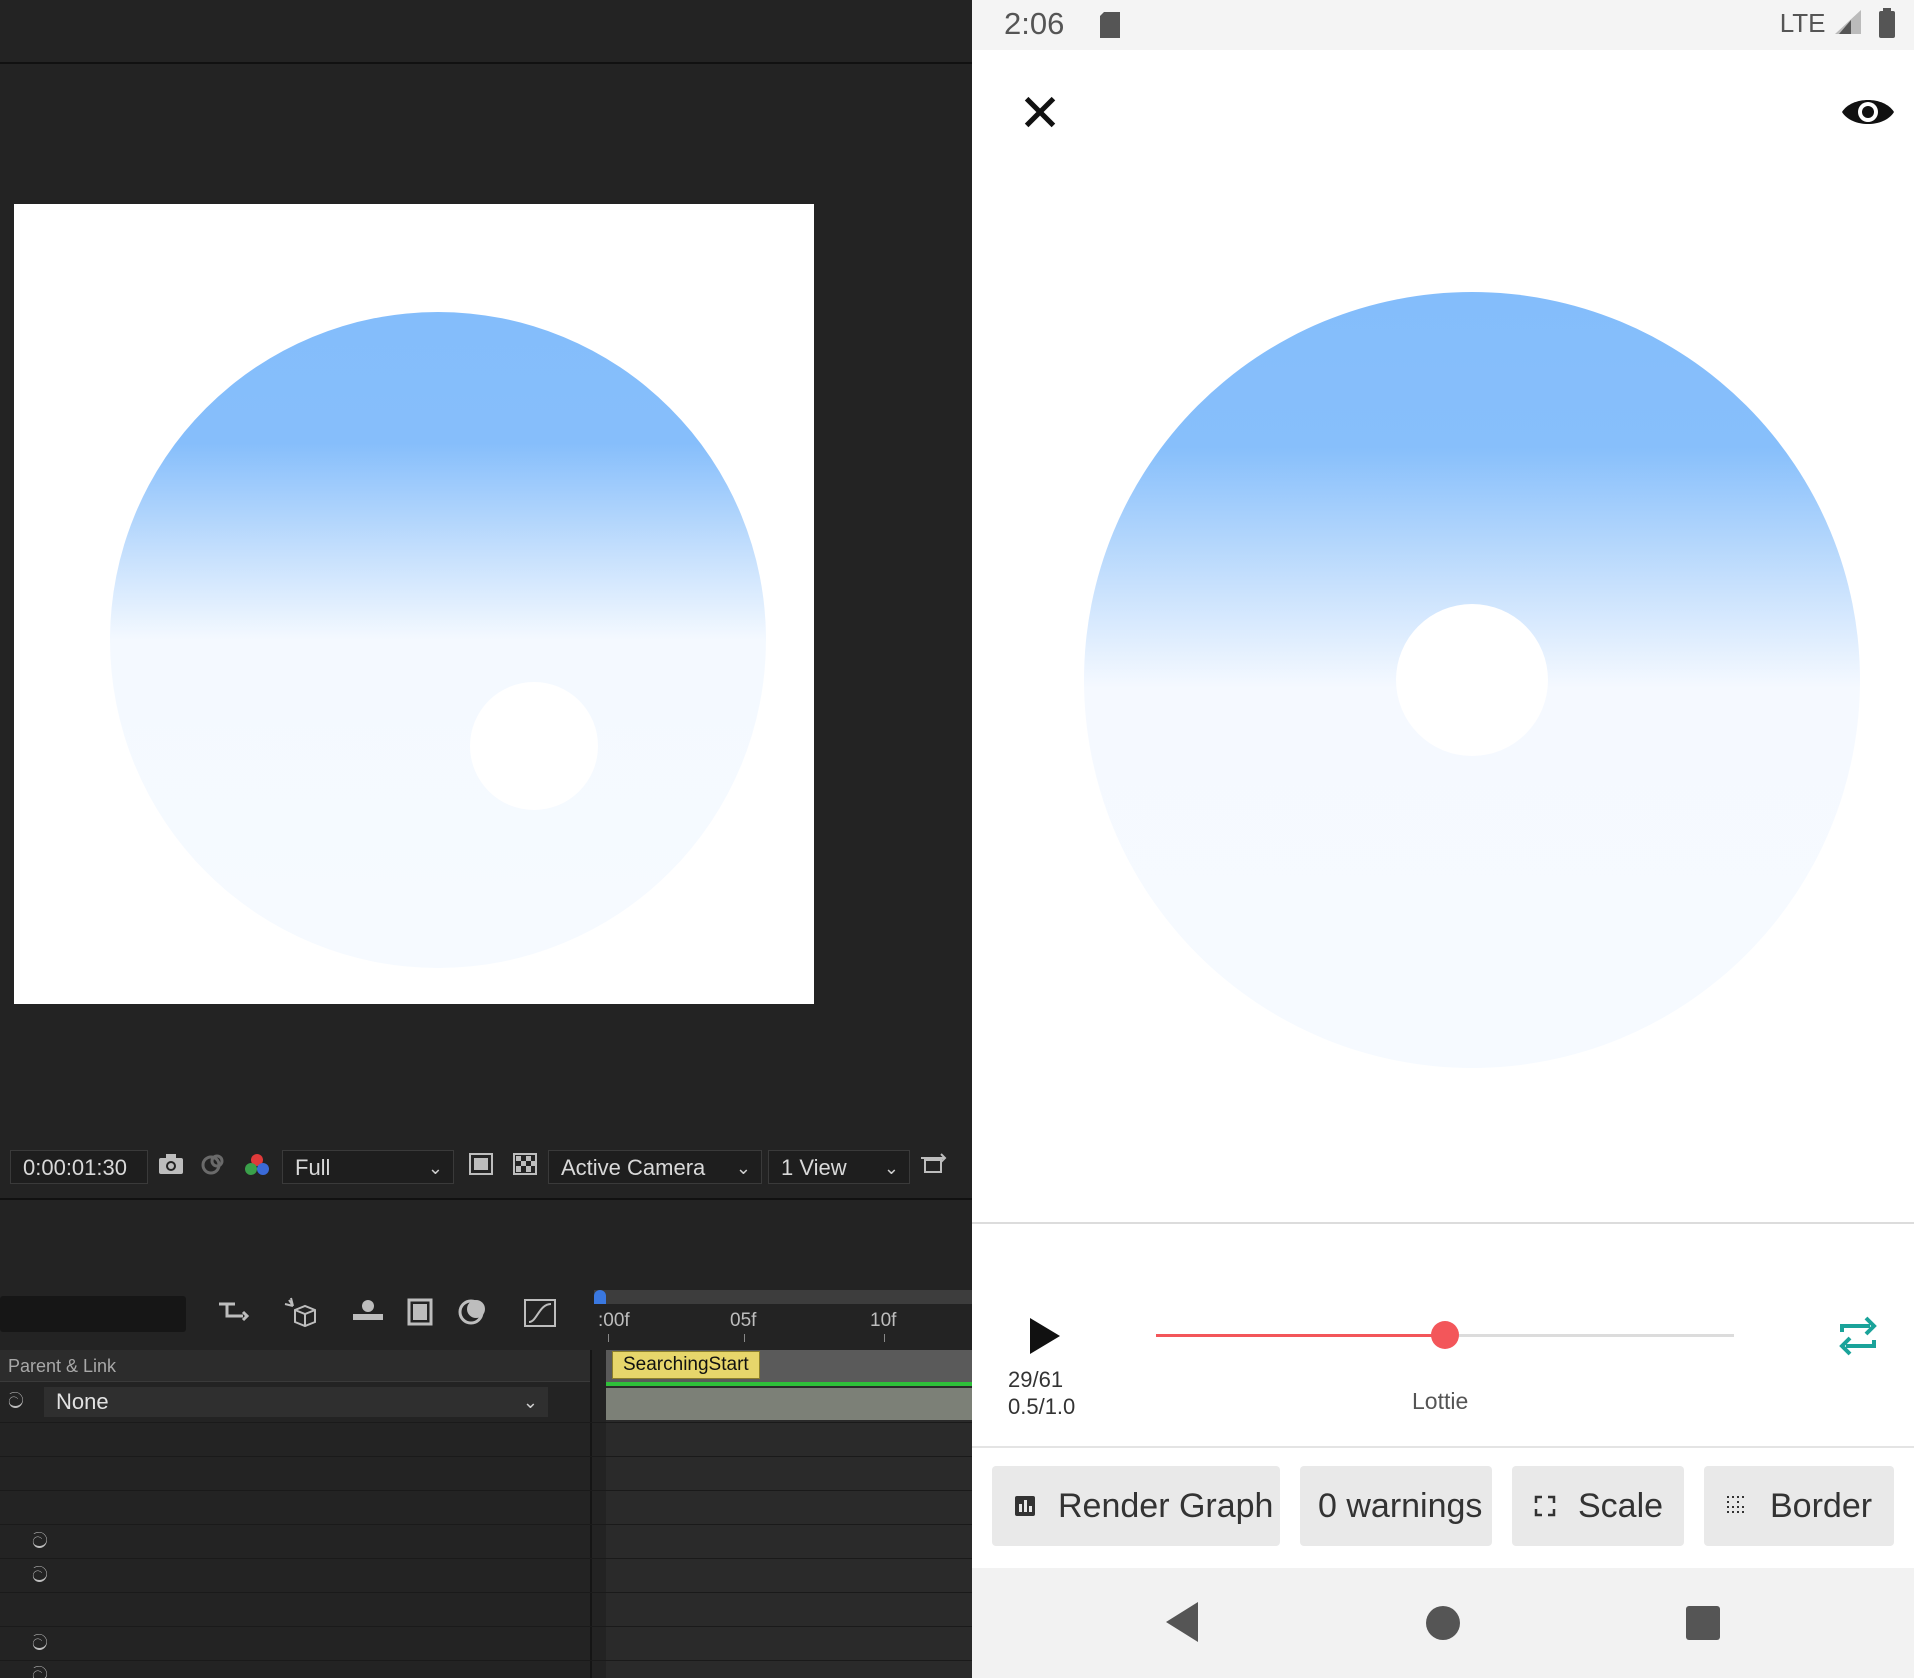 This screenshot has width=1914, height=1678. What do you see at coordinates (1443, 1223) in the screenshot?
I see `divider` at bounding box center [1443, 1223].